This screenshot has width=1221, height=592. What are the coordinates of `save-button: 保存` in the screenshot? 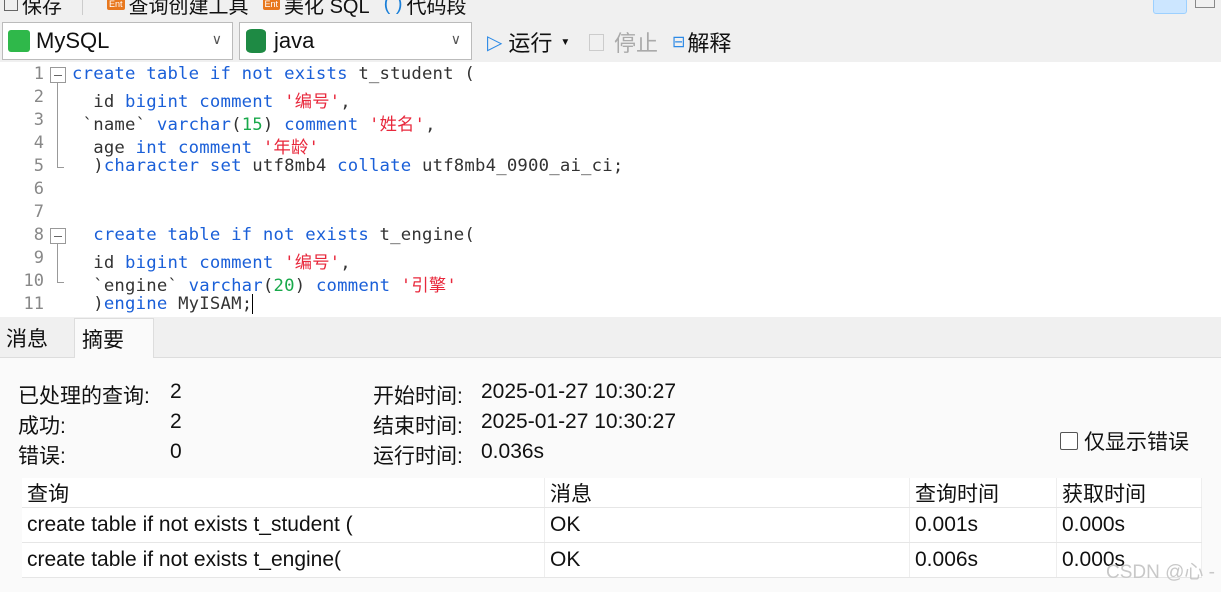 It's located at (31, 9).